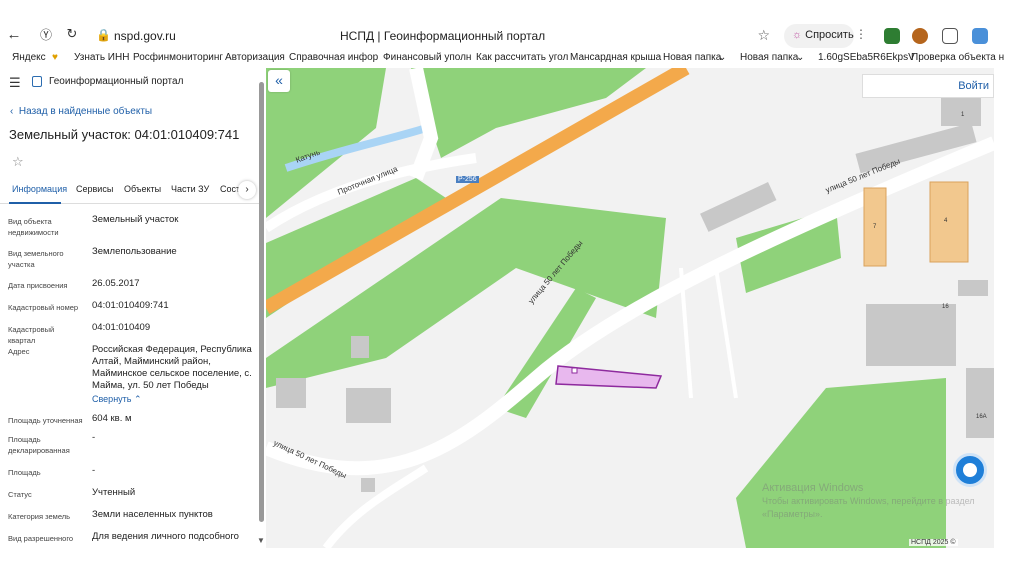 The height and width of the screenshot is (583, 1024). I want to click on prop-label: Дата присвоения, so click(38, 285).